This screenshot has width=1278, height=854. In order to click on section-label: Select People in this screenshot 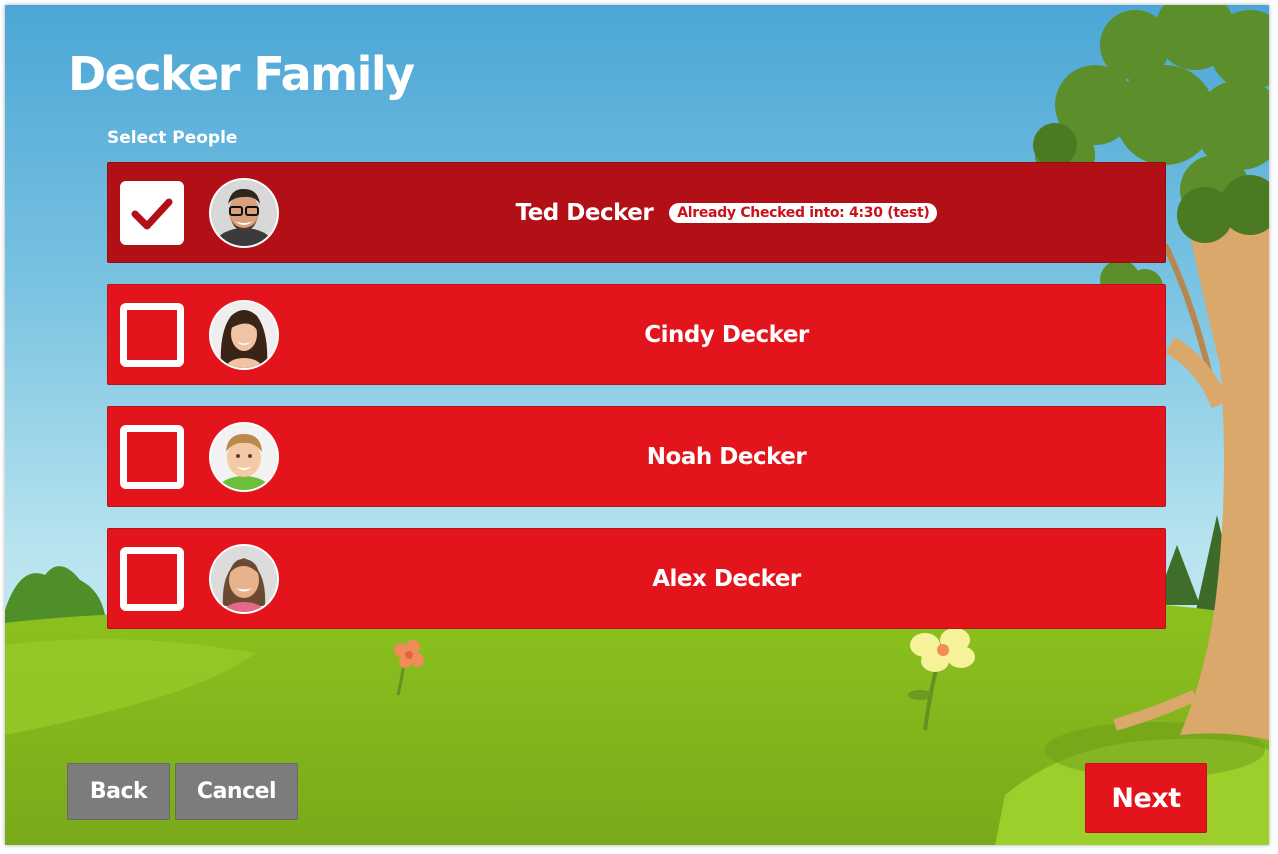, I will do `click(172, 138)`.